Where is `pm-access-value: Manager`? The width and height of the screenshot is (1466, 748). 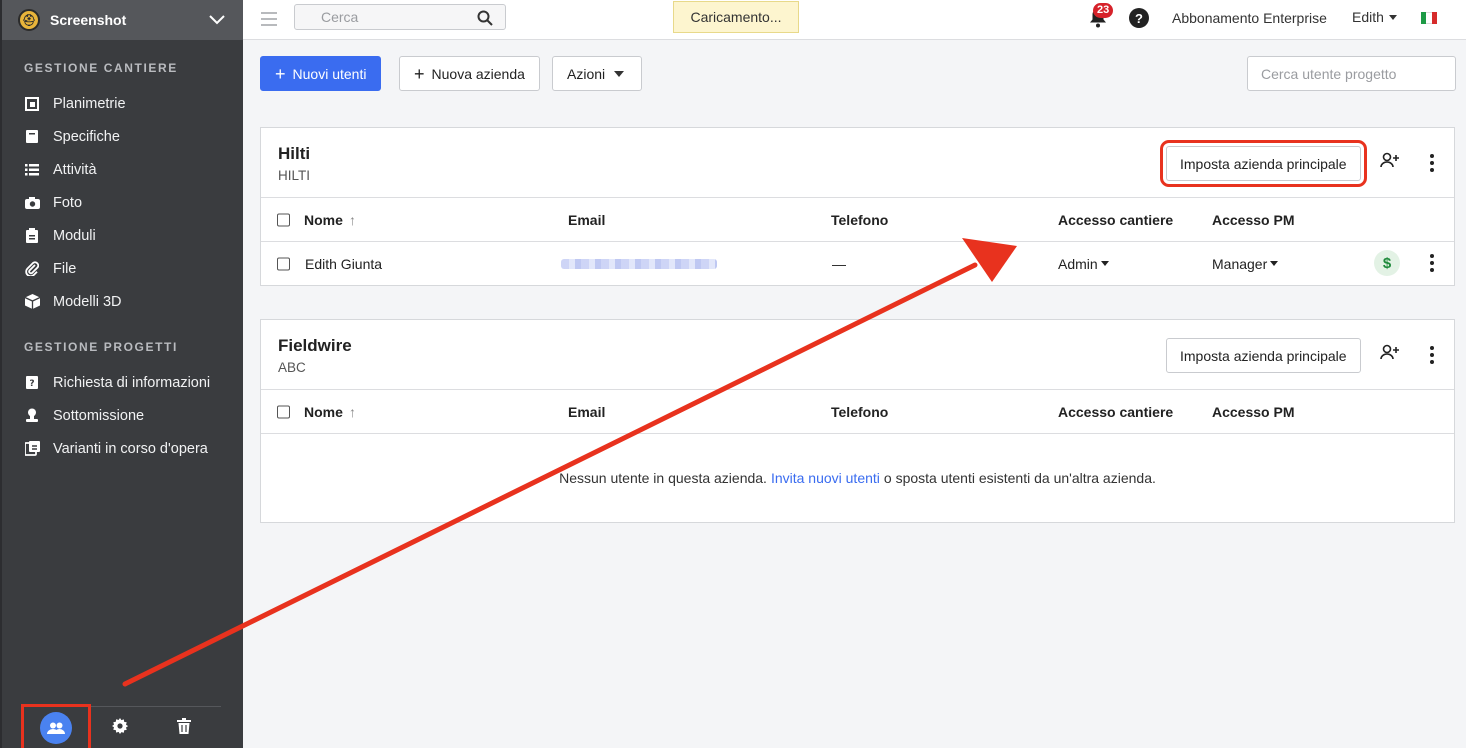
pm-access-value: Manager is located at coordinates (1240, 263).